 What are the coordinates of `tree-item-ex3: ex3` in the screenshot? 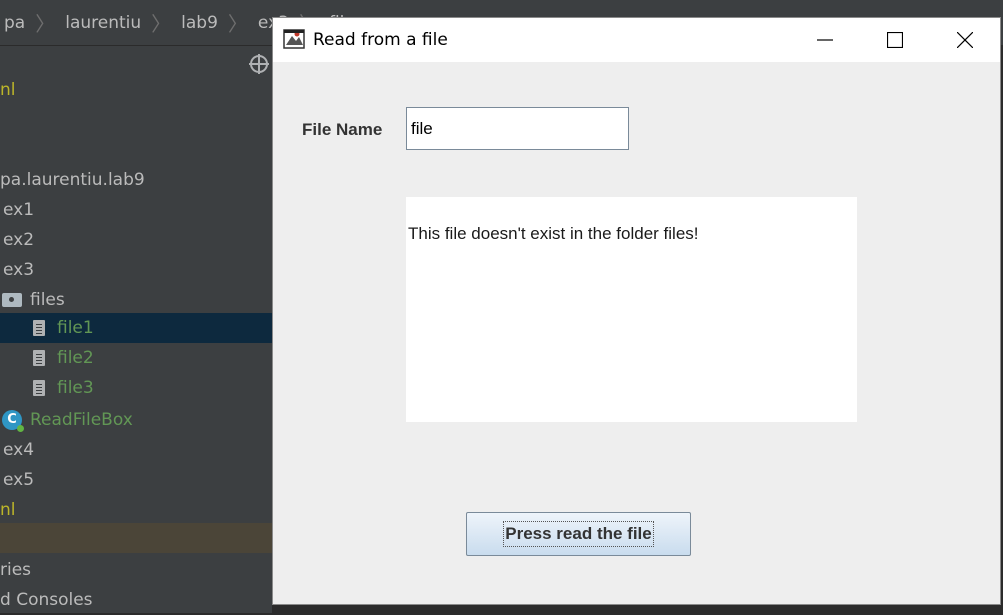 It's located at (137, 270).